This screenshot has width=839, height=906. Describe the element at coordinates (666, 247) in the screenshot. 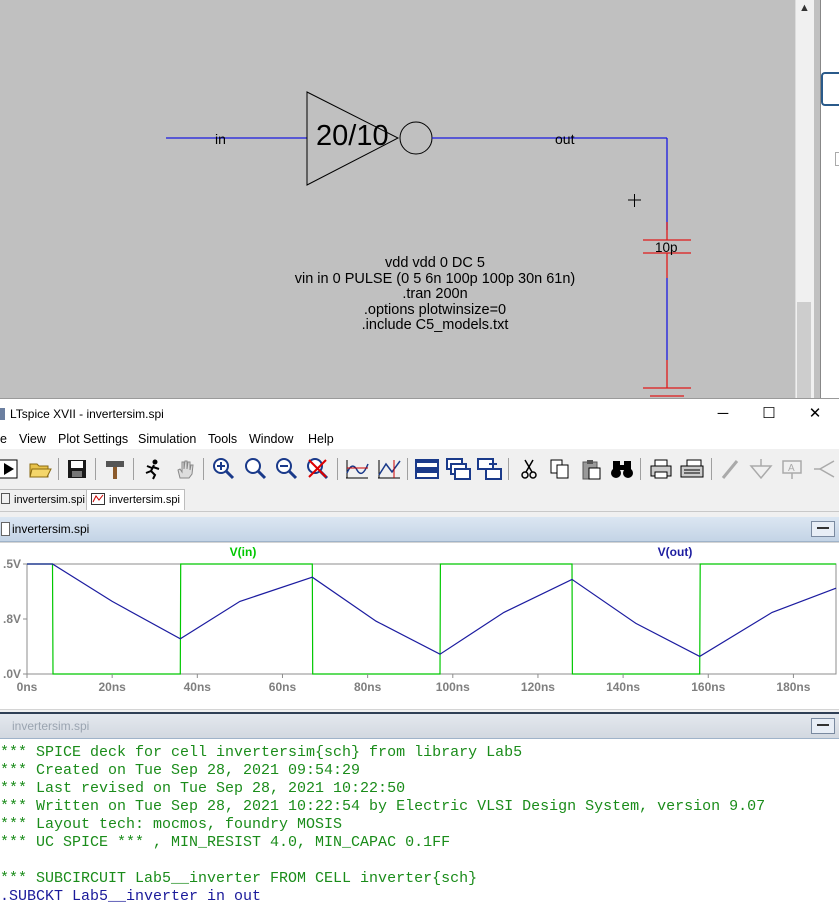

I see `capacitor-value: 10p` at that location.